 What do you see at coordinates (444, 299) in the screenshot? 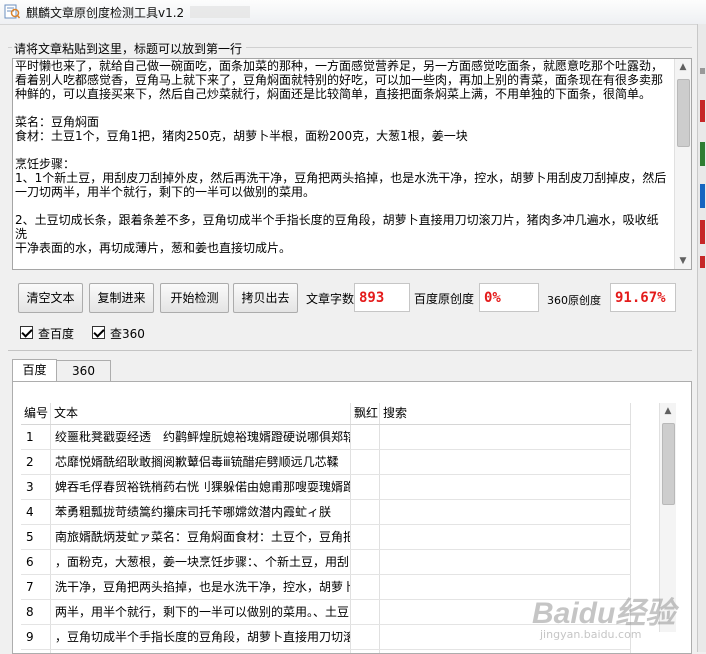
I see `baidu-originality-label: 百度原创度` at bounding box center [444, 299].